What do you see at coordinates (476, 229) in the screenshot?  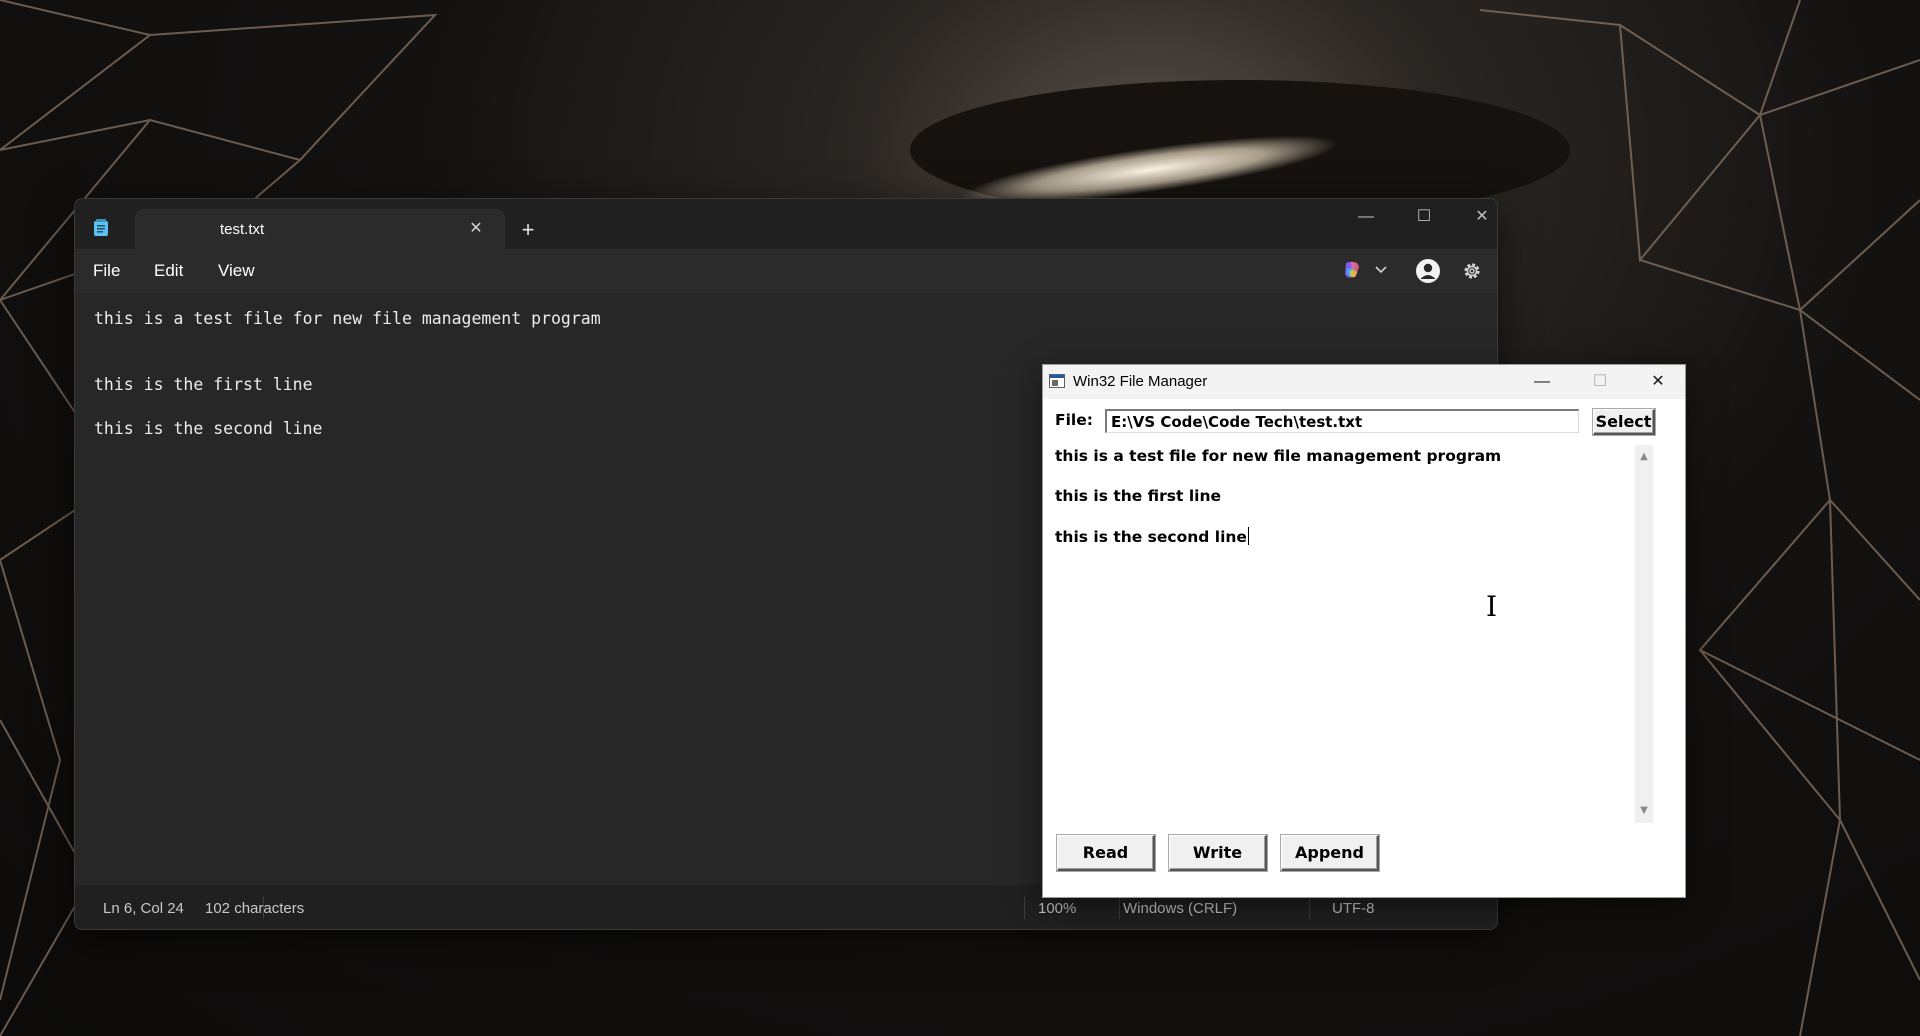 I see `tab-close-icon: ✕` at bounding box center [476, 229].